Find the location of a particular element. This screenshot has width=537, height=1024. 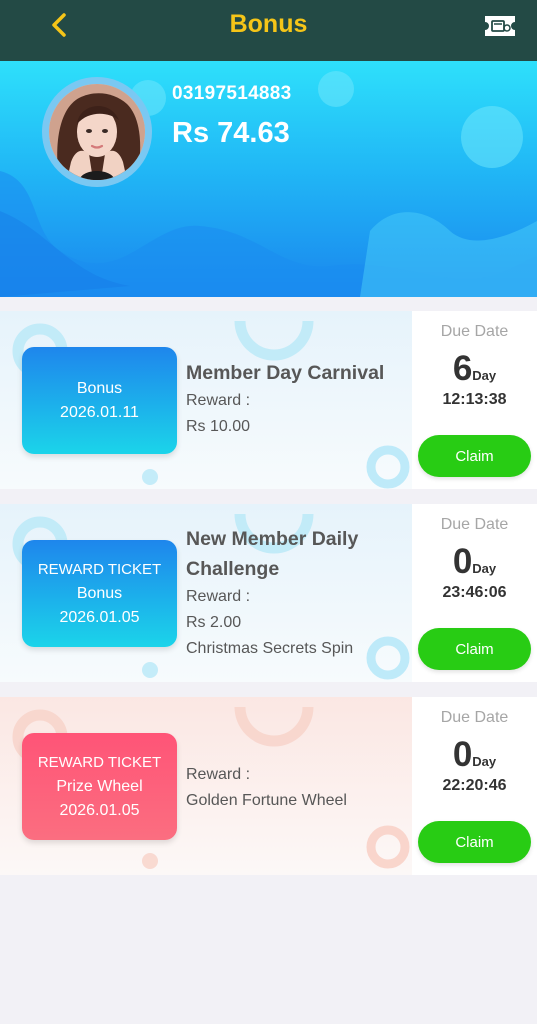

due-date-panel: Due Date 0Day 23:46:06 Claim is located at coordinates (474, 593).